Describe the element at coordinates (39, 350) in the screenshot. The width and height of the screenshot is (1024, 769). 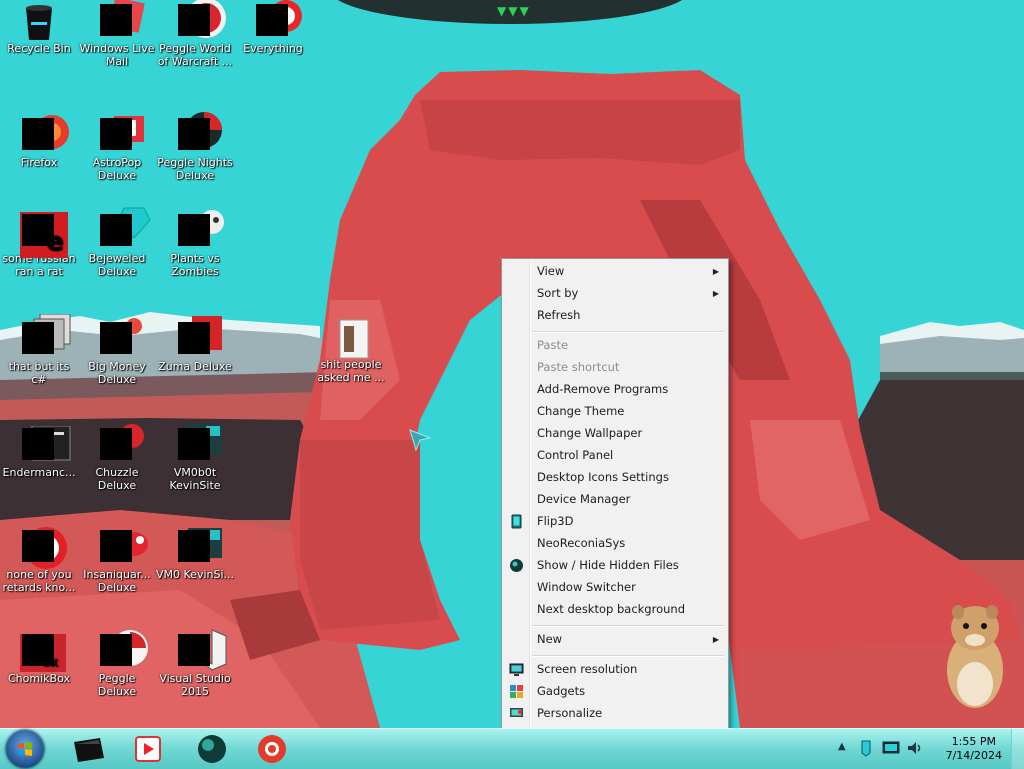
I see `desktop-icon-that-but-its-c: that but its c#` at that location.